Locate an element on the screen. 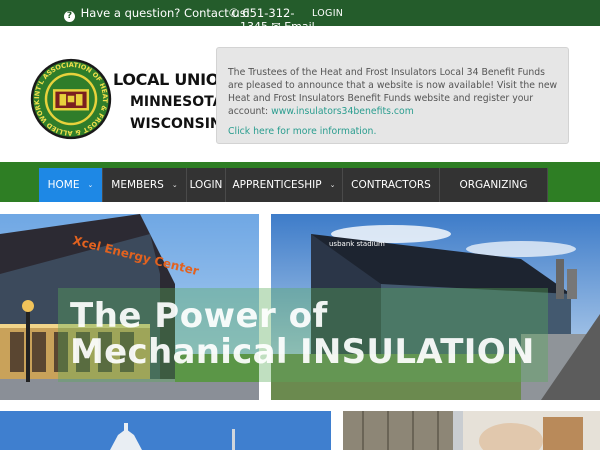 The width and height of the screenshot is (600, 450). contact-question: ? Have a question? Contact us! is located at coordinates (157, 14).